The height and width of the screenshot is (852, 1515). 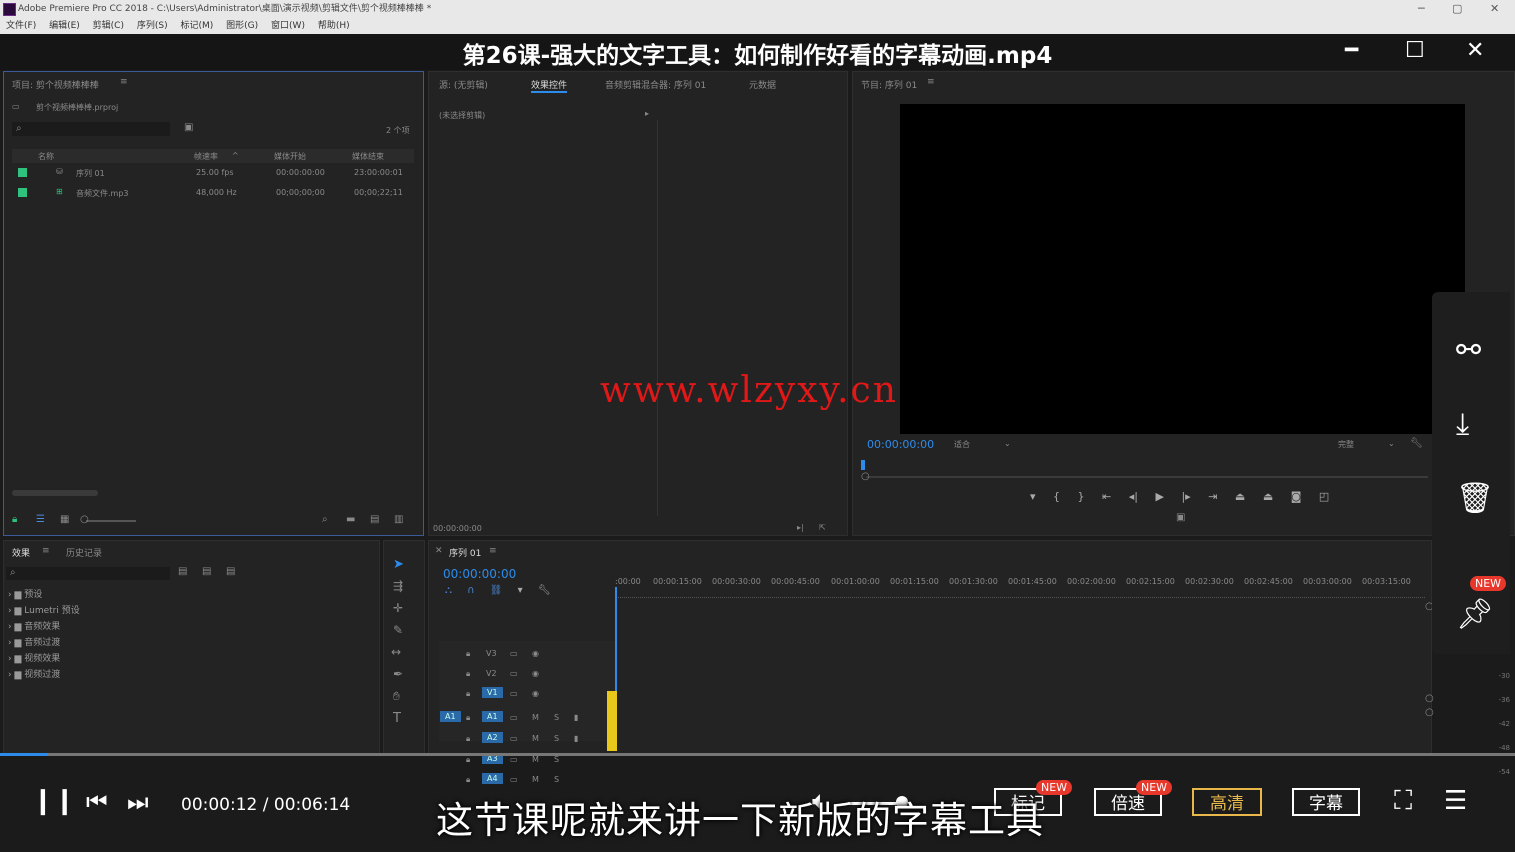 I want to click on tree-item: › ▆ Lumetri 预设, so click(x=108, y=611).